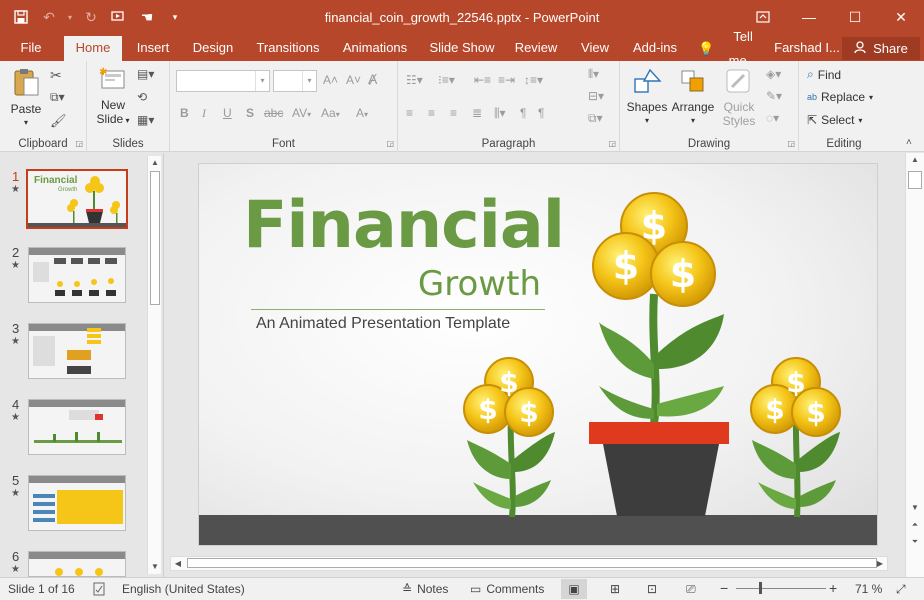  I want to click on increase-indent-icon: ≡⇥, so click(506, 80).